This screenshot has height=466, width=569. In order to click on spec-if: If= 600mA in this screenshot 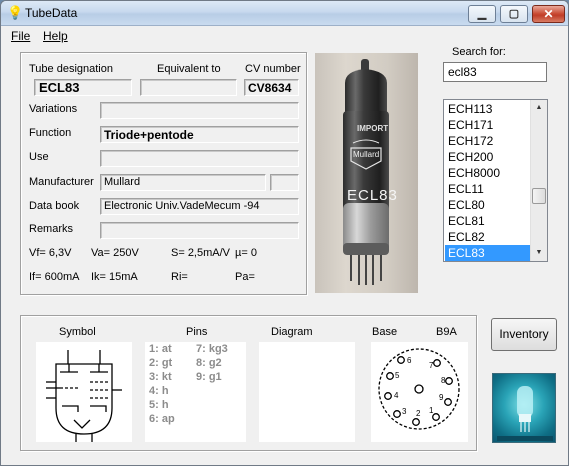, I will do `click(54, 277)`.